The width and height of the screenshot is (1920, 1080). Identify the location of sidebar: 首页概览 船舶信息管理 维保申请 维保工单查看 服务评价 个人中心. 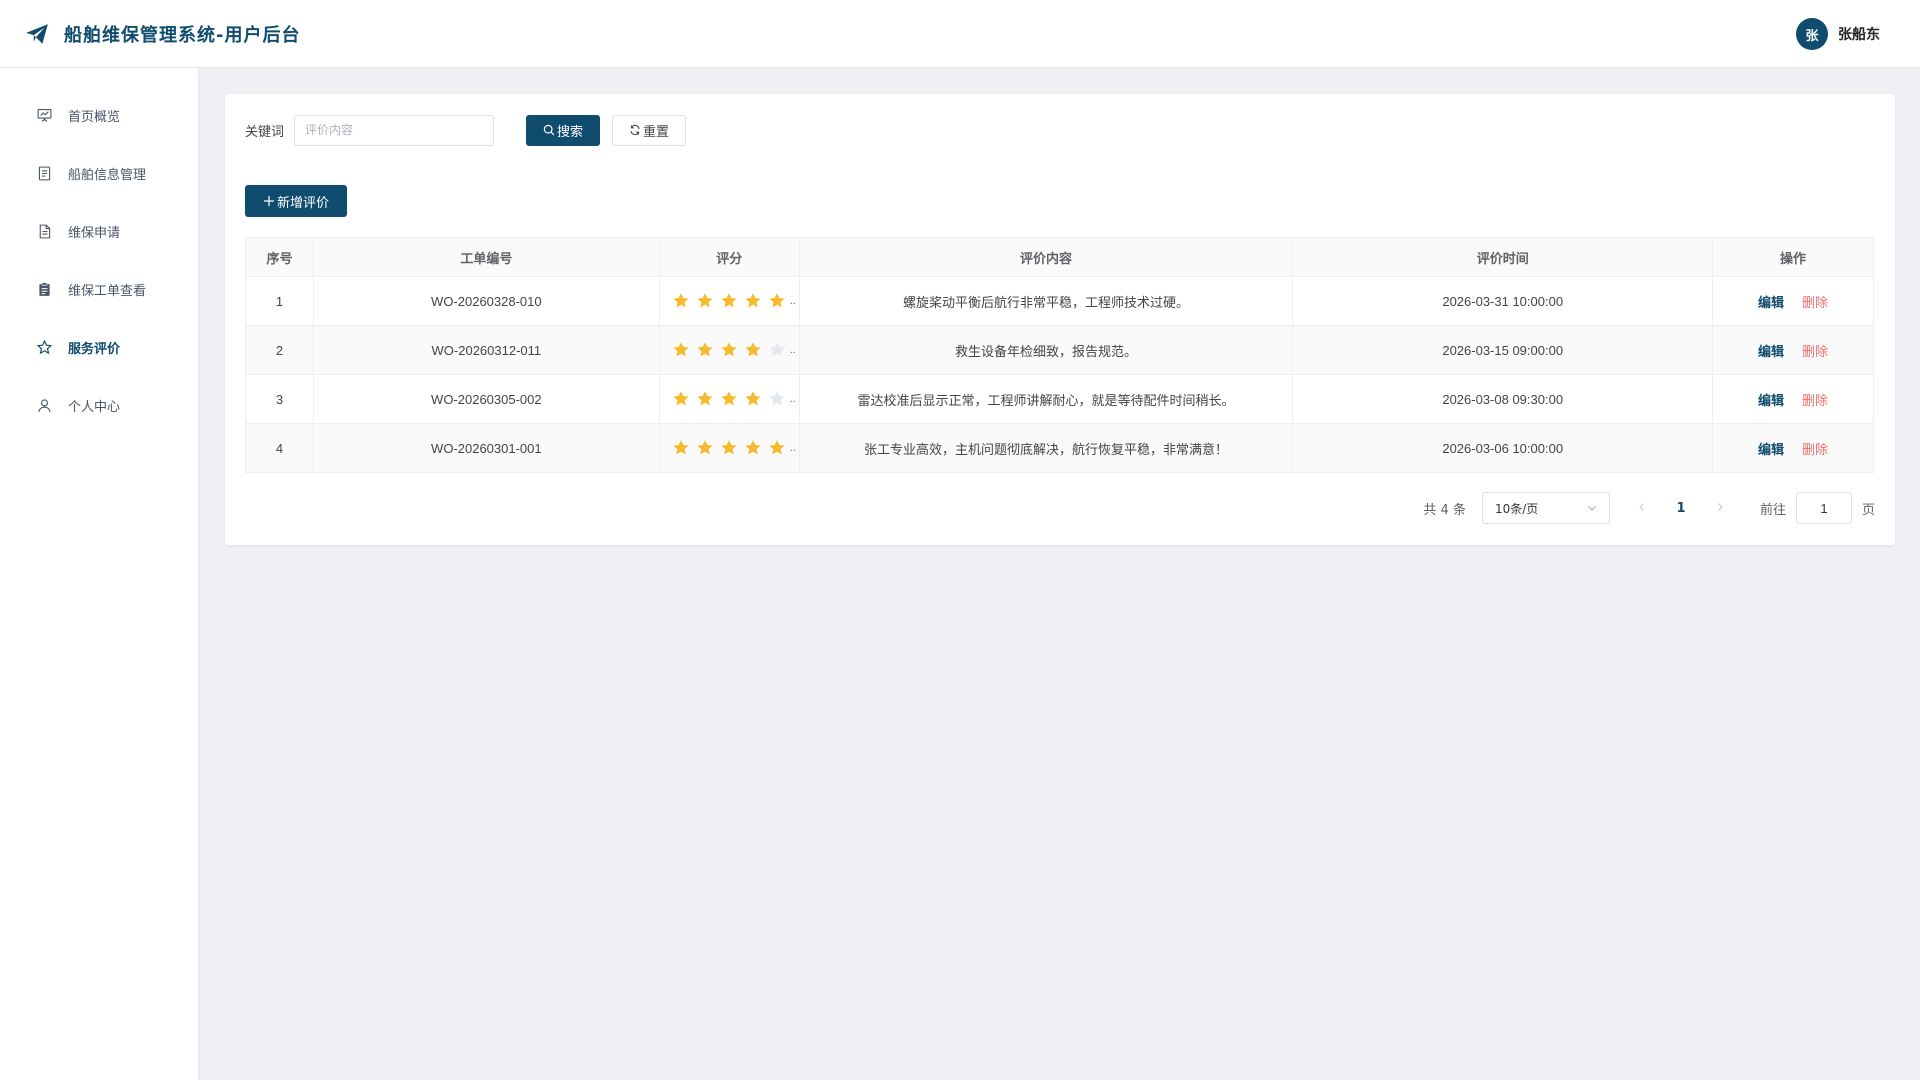
(99, 574).